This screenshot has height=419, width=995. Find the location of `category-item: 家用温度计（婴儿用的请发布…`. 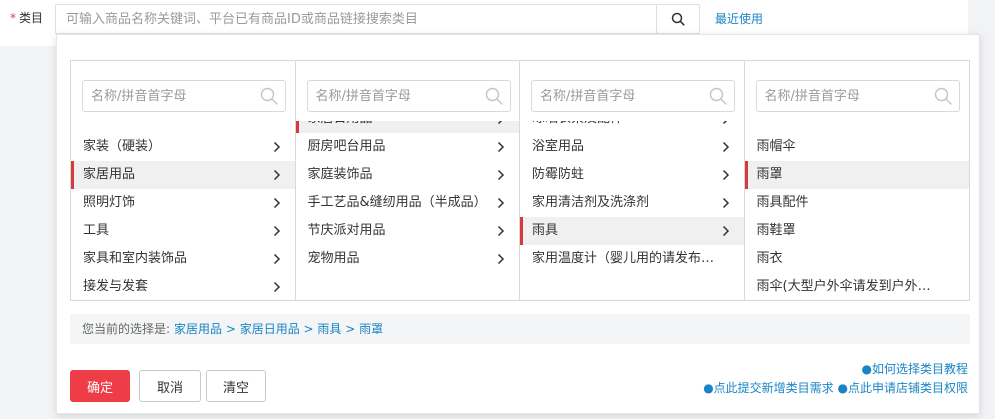

category-item: 家用温度计（婴儿用的请发布… is located at coordinates (632, 259).